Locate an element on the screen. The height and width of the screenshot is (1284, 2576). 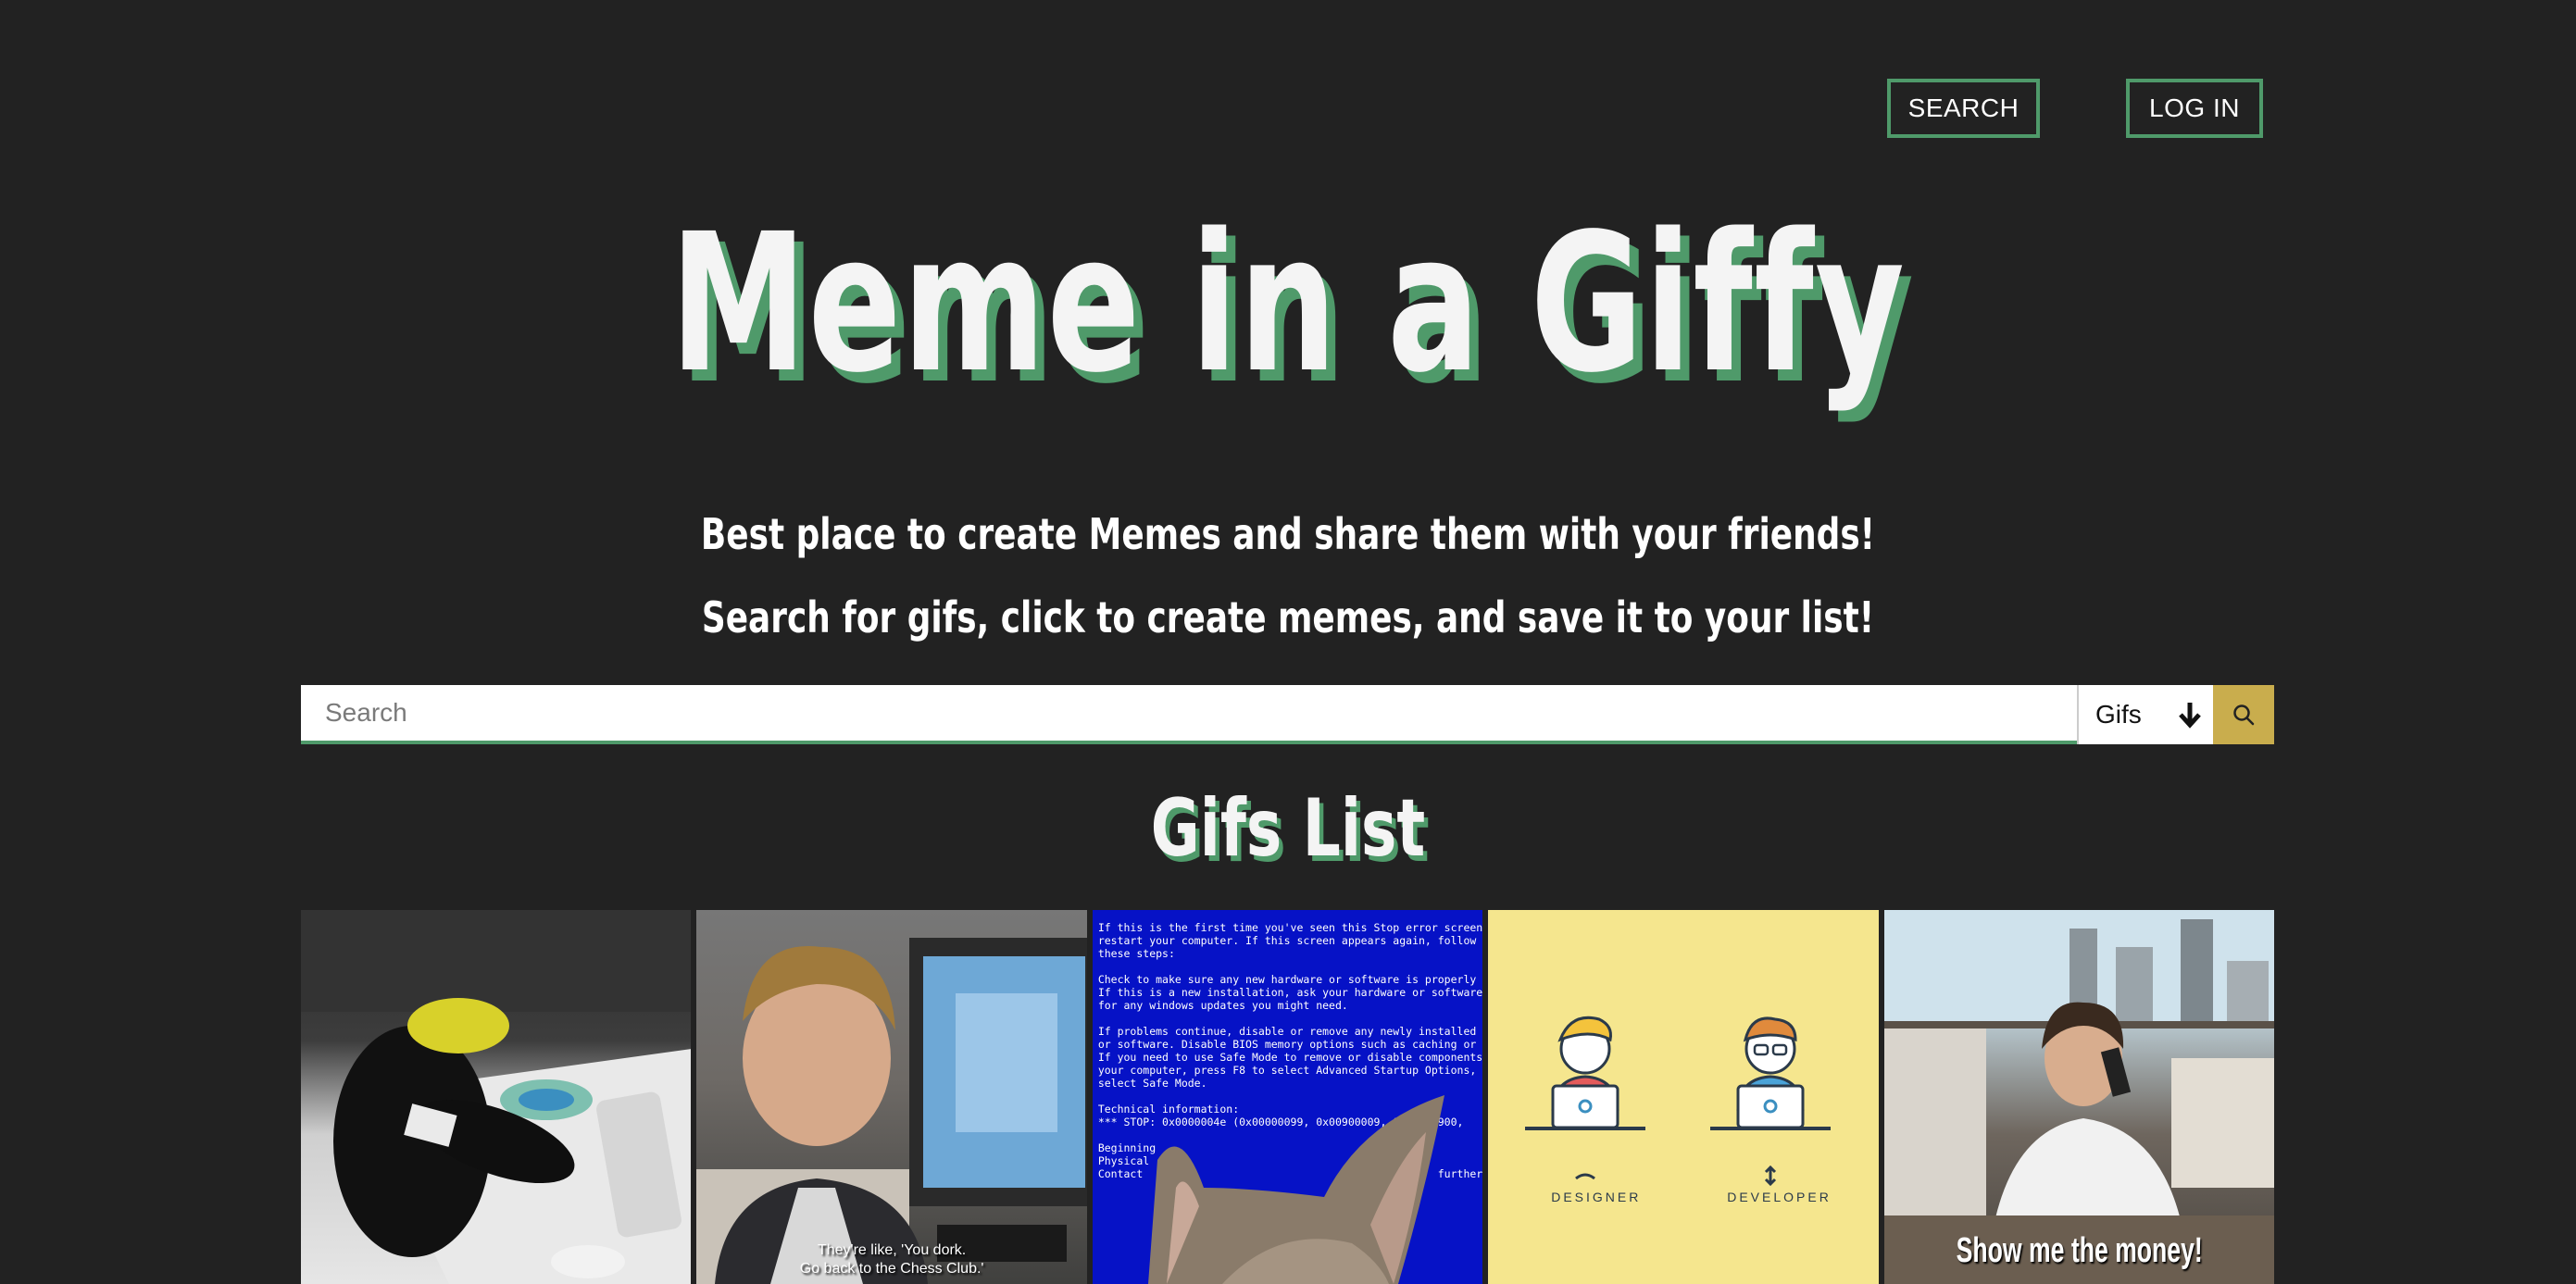
search-bar: Gifs is located at coordinates (1287, 714).